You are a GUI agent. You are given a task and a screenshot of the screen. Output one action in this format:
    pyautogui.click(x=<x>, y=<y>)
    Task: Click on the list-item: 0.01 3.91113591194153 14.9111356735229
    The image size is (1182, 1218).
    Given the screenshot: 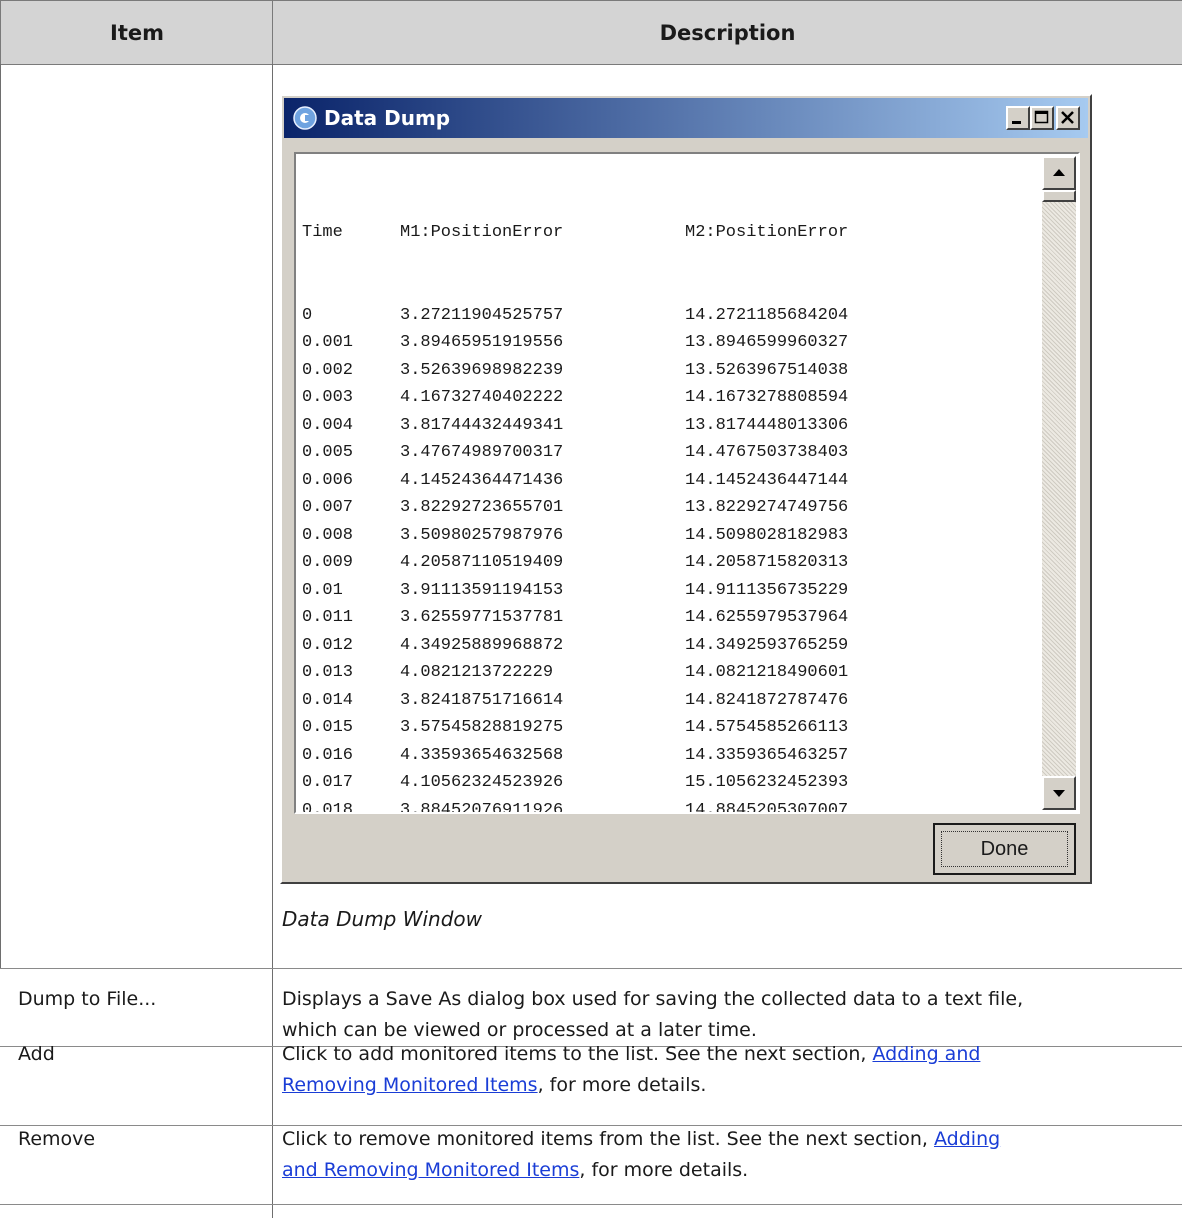 What is the action you would take?
    pyautogui.click(x=633, y=591)
    